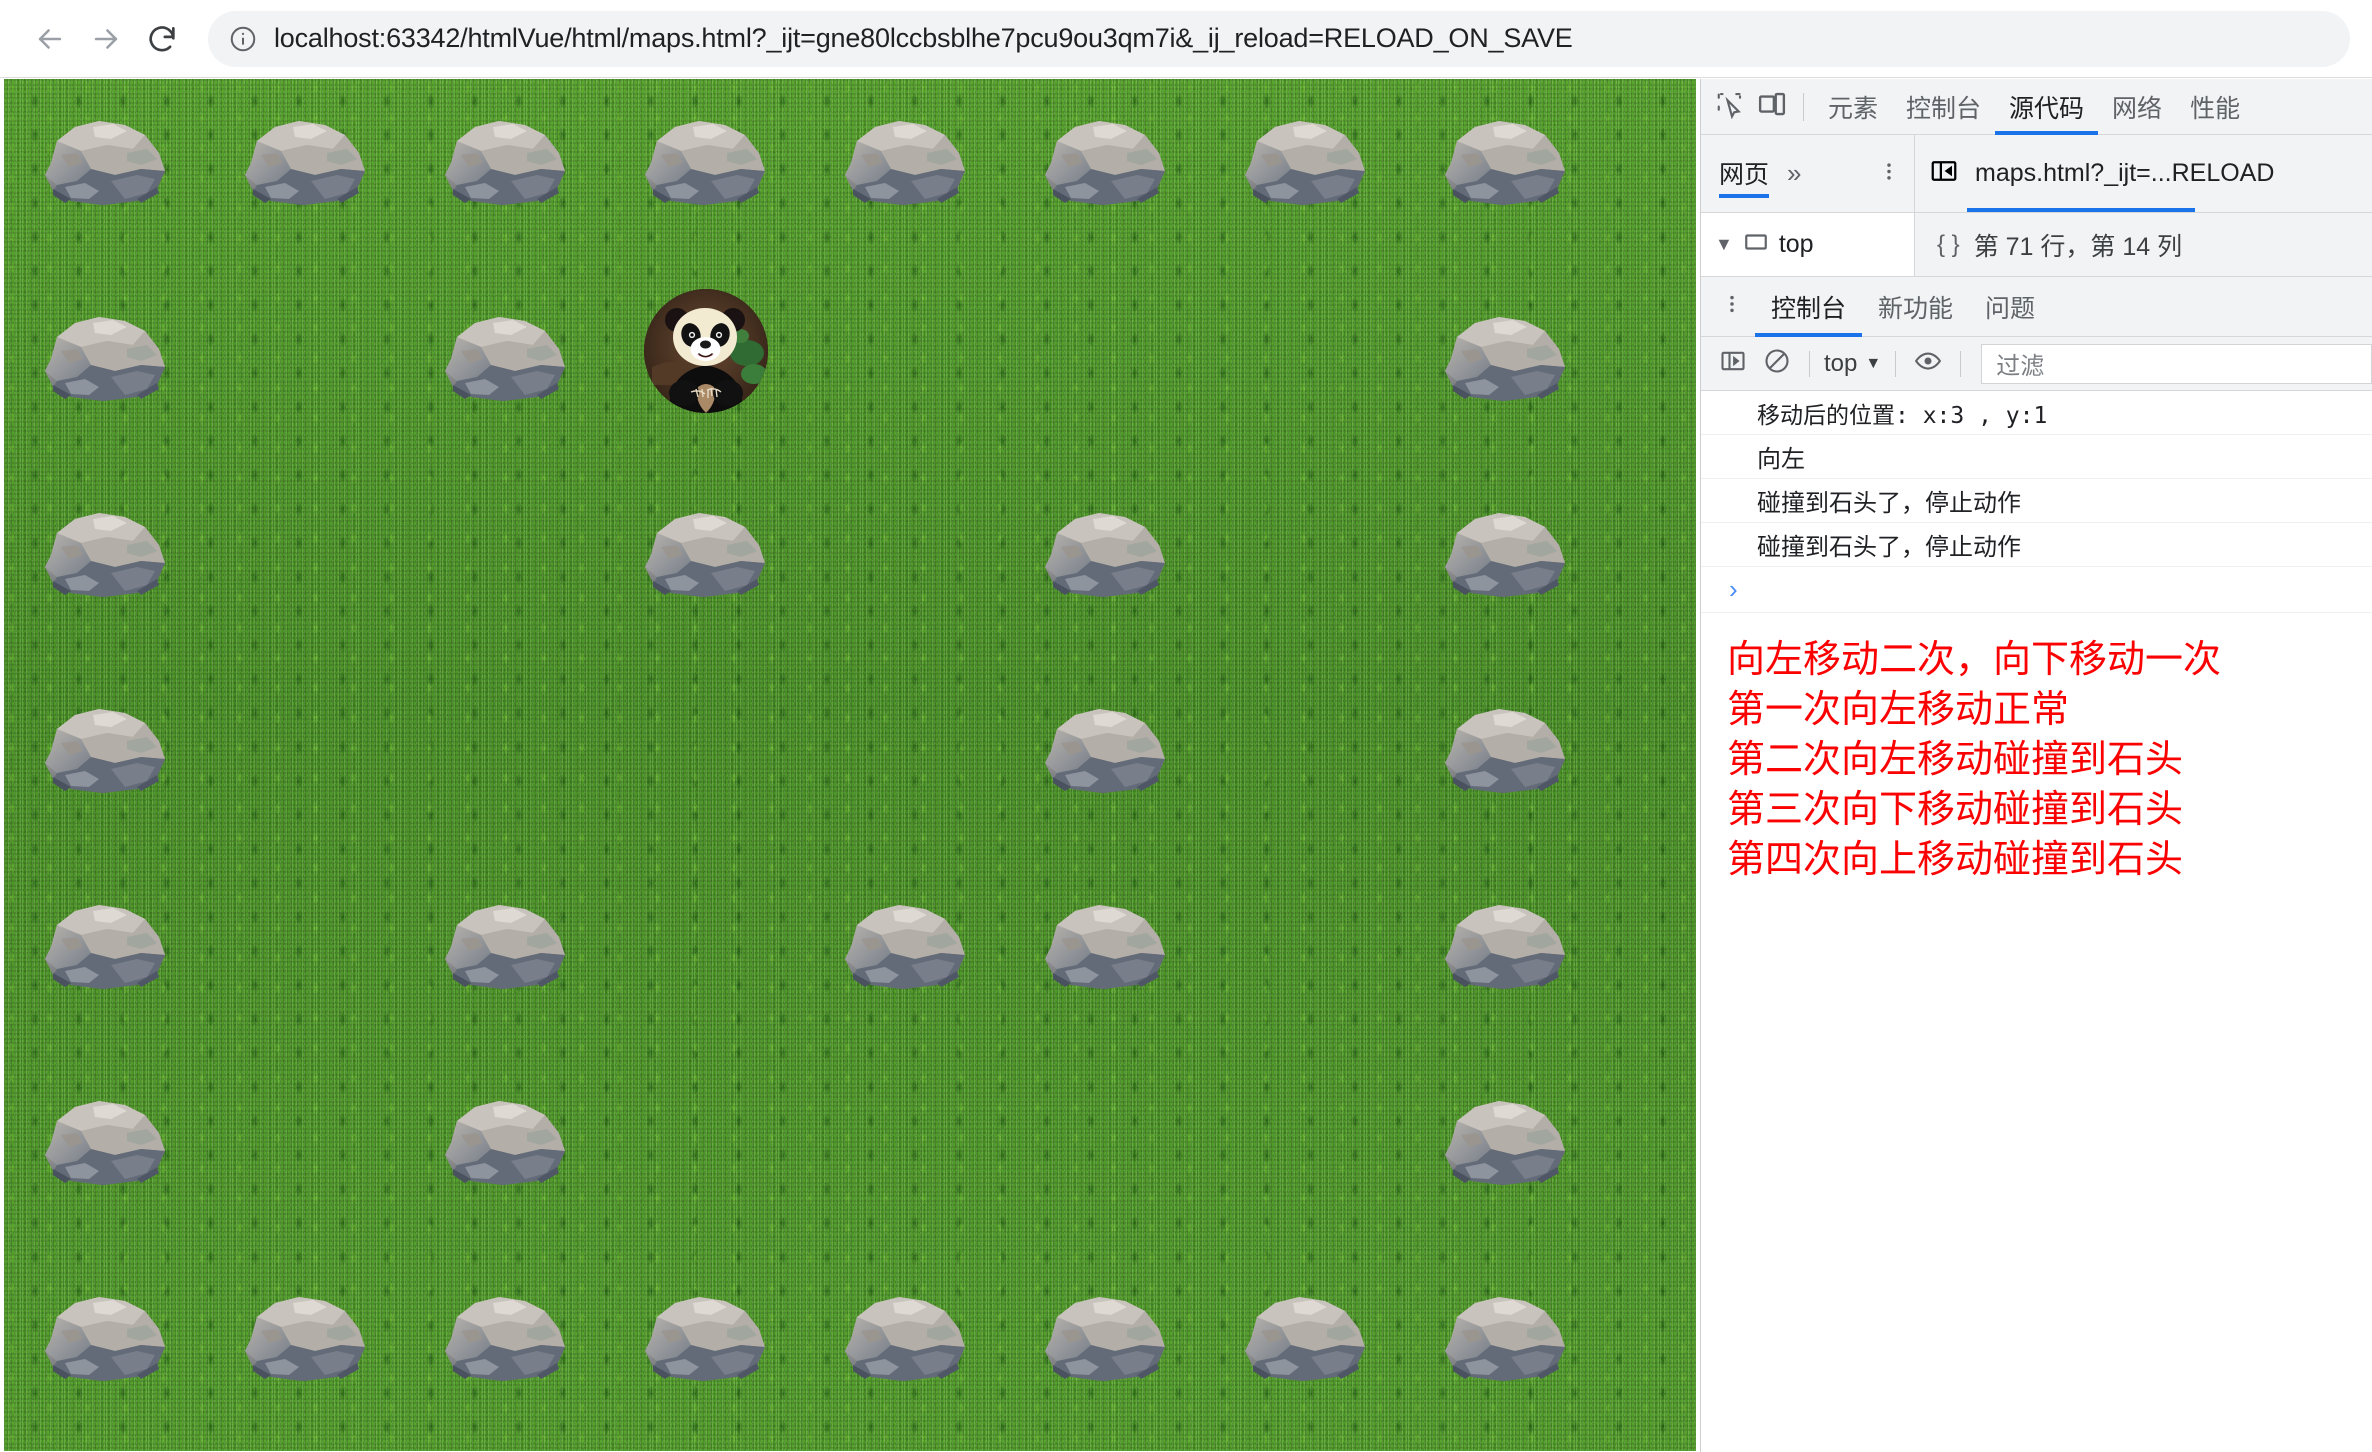 Image resolution: width=2372 pixels, height=1452 pixels. What do you see at coordinates (1794, 173) in the screenshot?
I see `chevron-double-right-icon: »` at bounding box center [1794, 173].